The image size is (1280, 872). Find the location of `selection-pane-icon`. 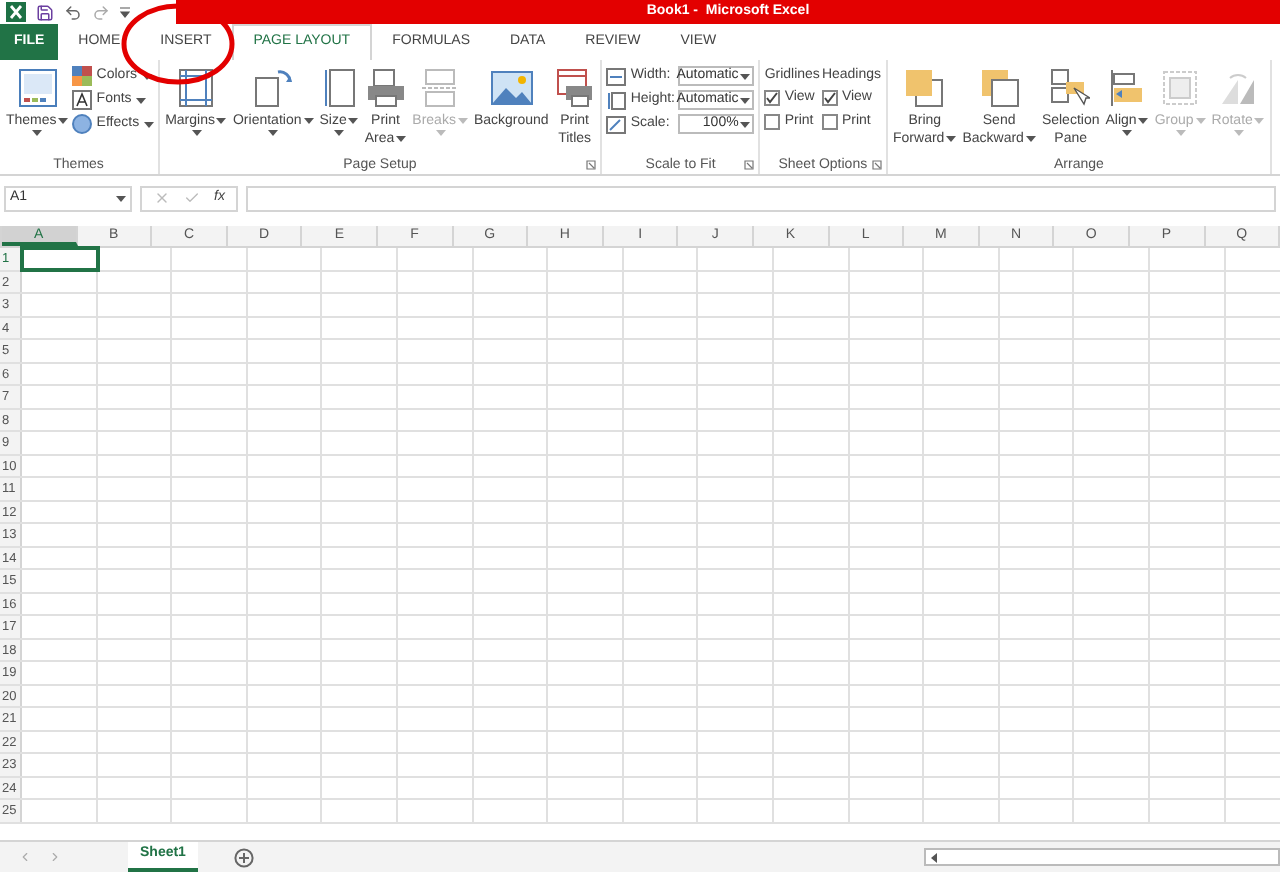

selection-pane-icon is located at coordinates (1070, 88).